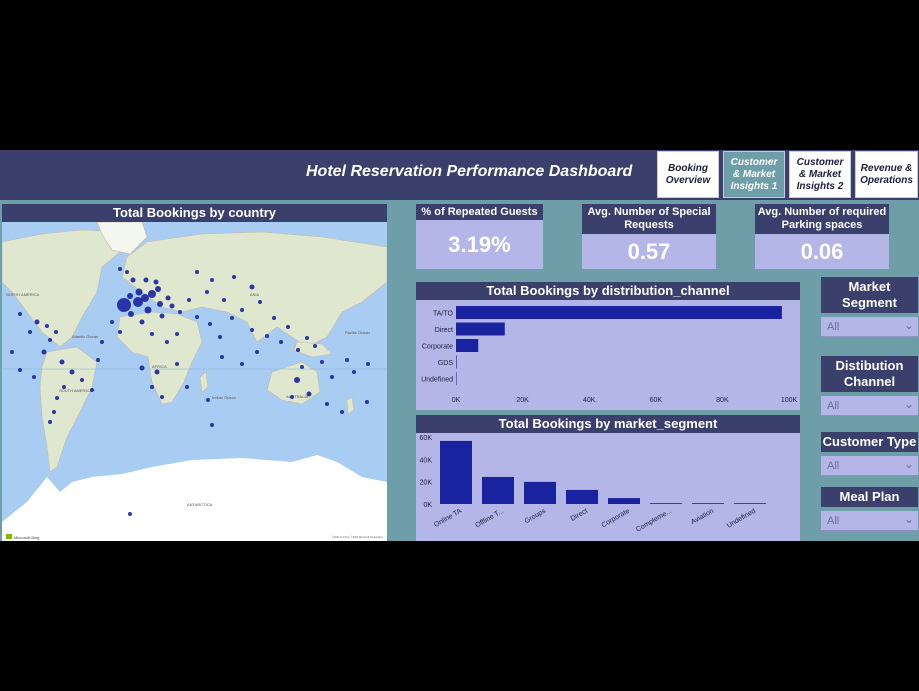  I want to click on distribution-channel-dropdown: All ⌄, so click(869, 406).